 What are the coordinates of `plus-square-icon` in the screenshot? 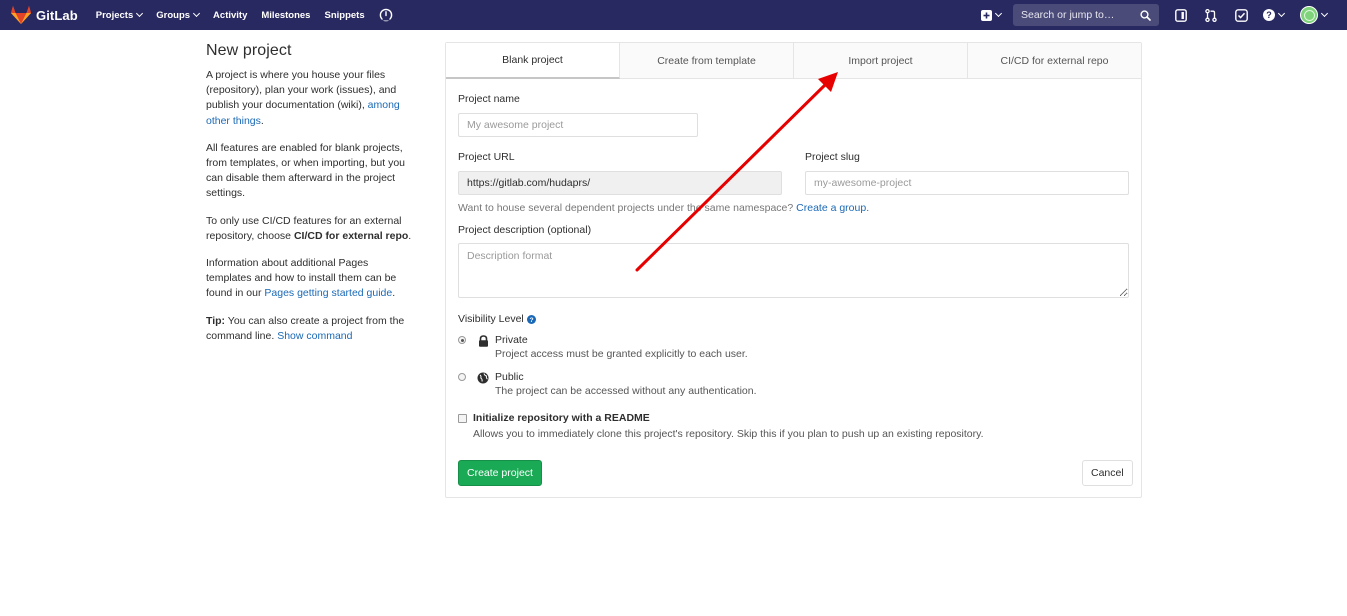 It's located at (986, 15).